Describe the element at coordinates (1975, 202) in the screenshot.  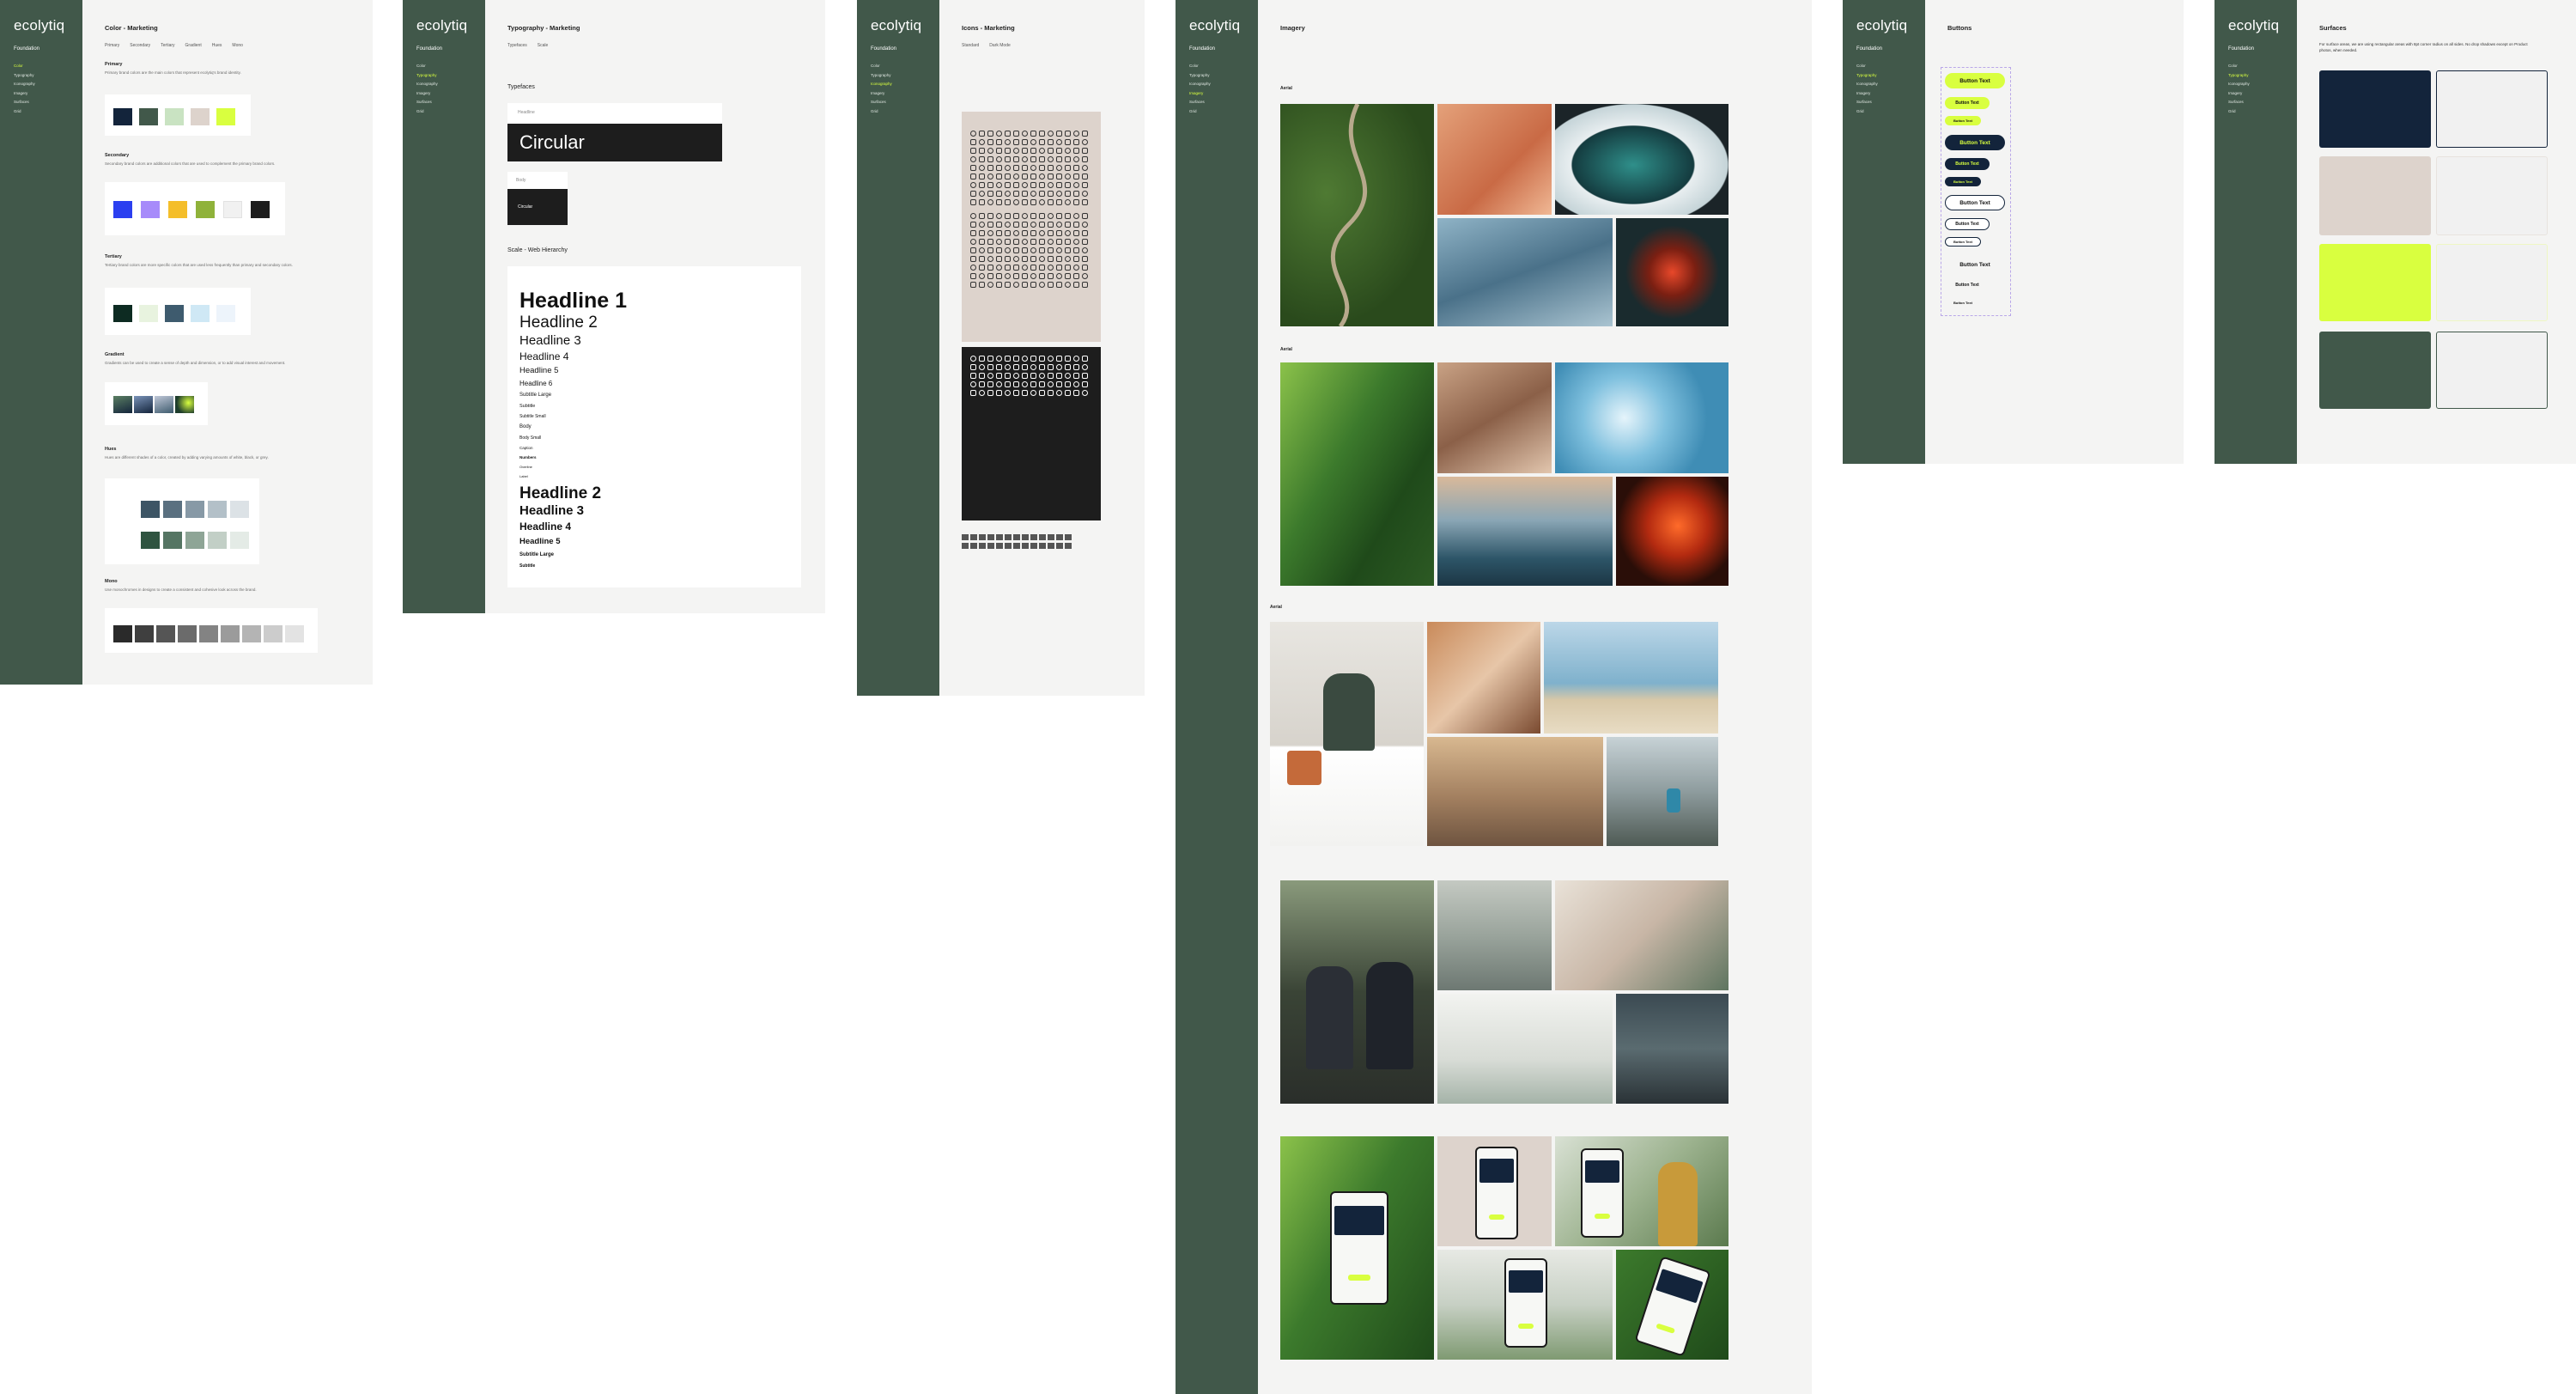
I see `outline-button-large: Button Text` at that location.